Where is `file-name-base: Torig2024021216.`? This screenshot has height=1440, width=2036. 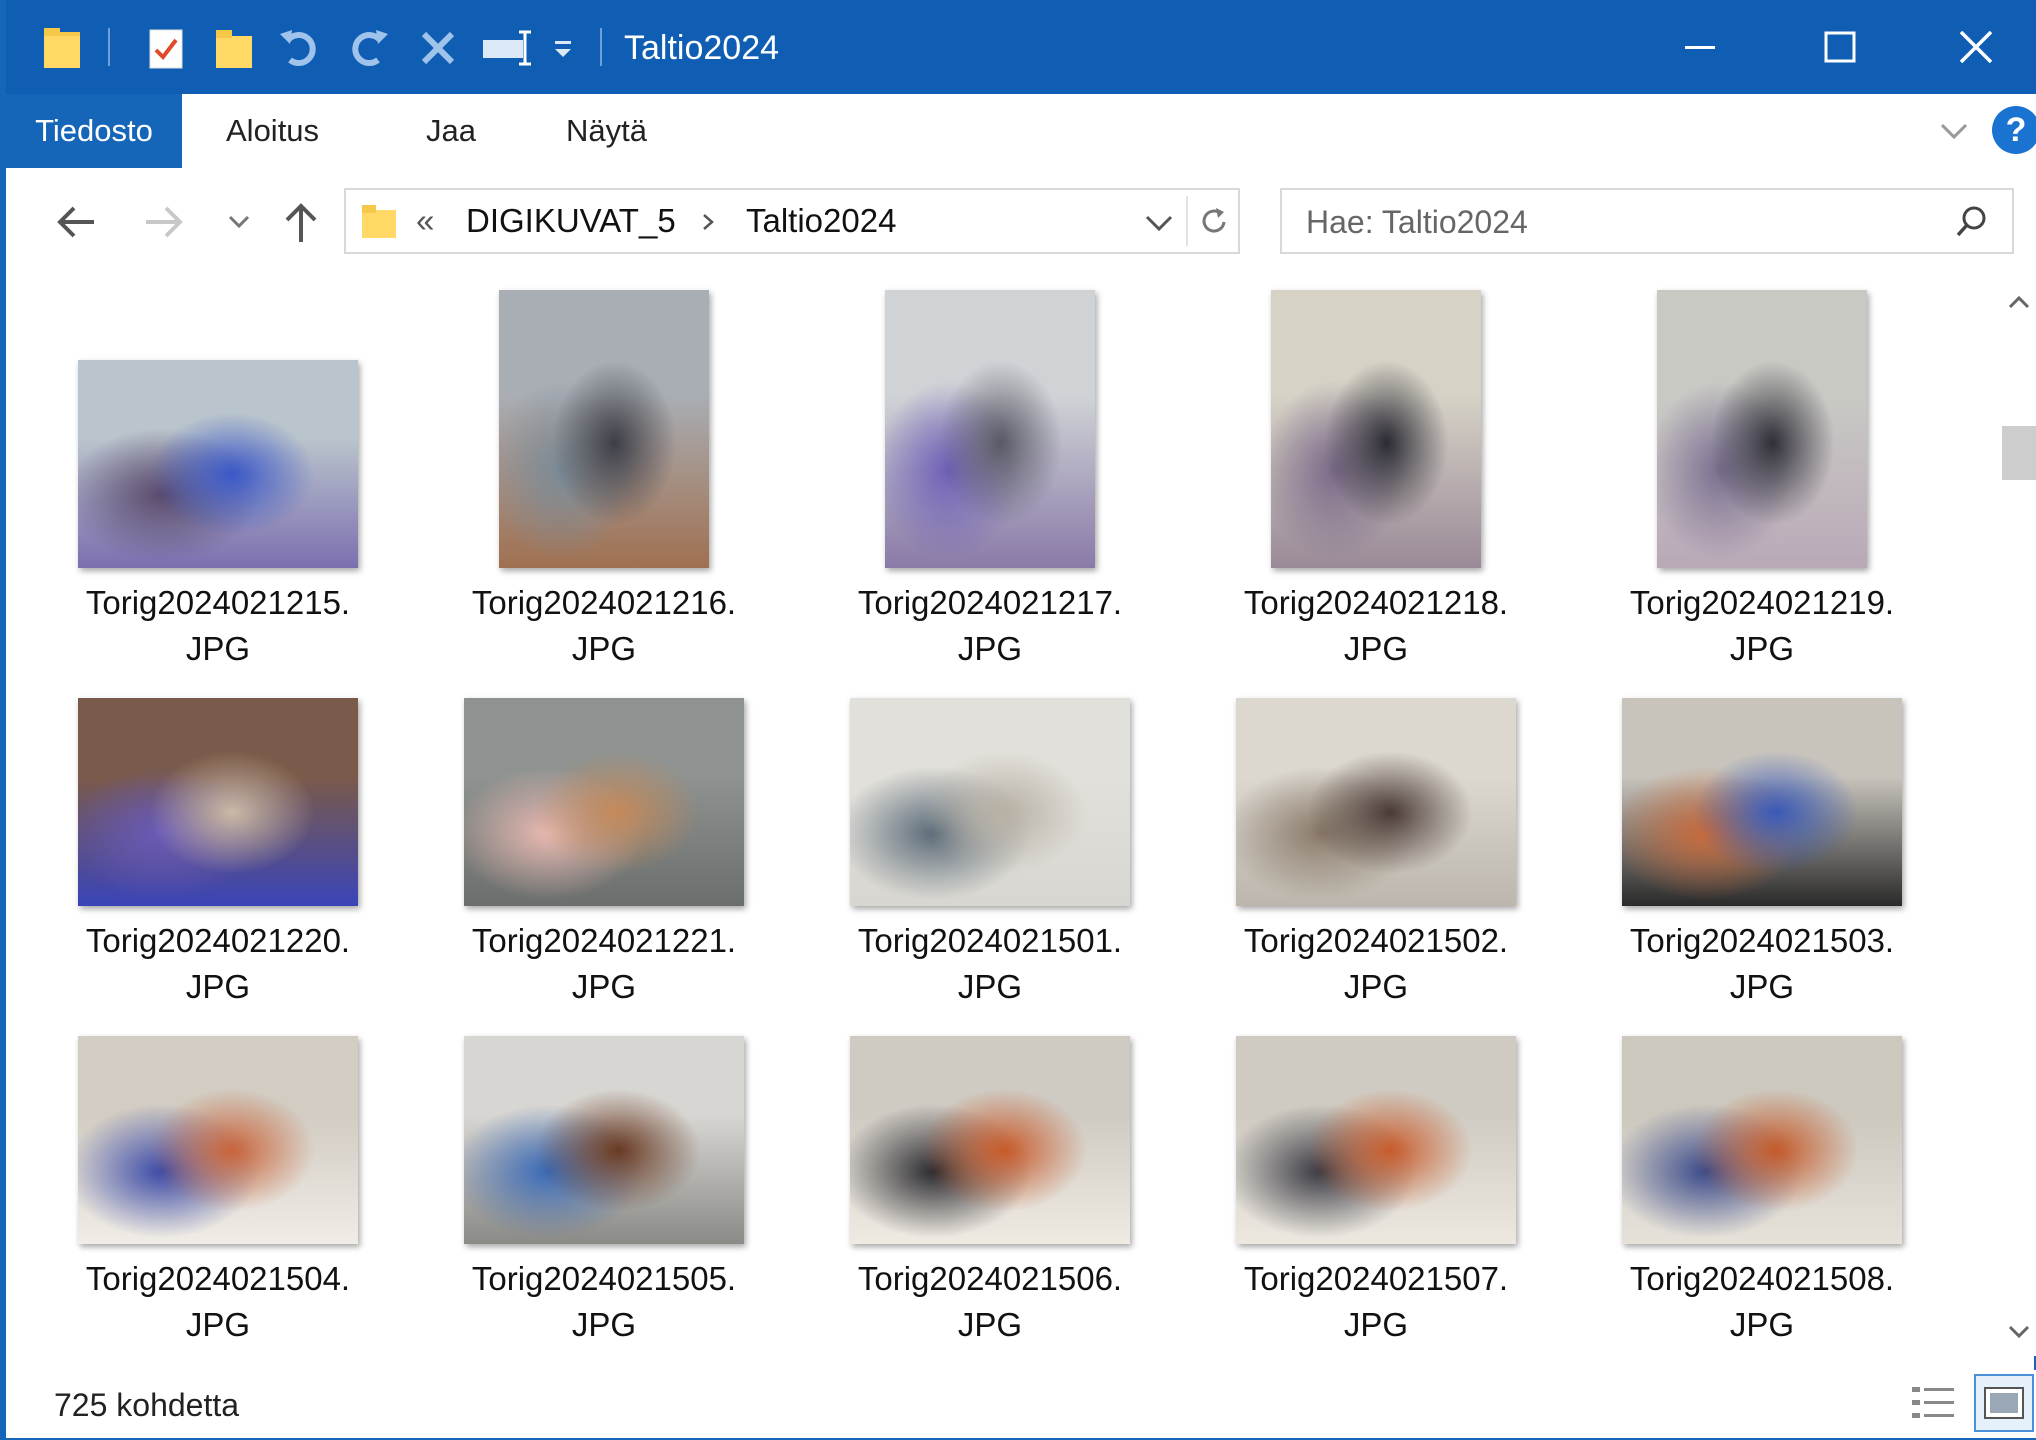
file-name-base: Torig2024021216. is located at coordinates (604, 602).